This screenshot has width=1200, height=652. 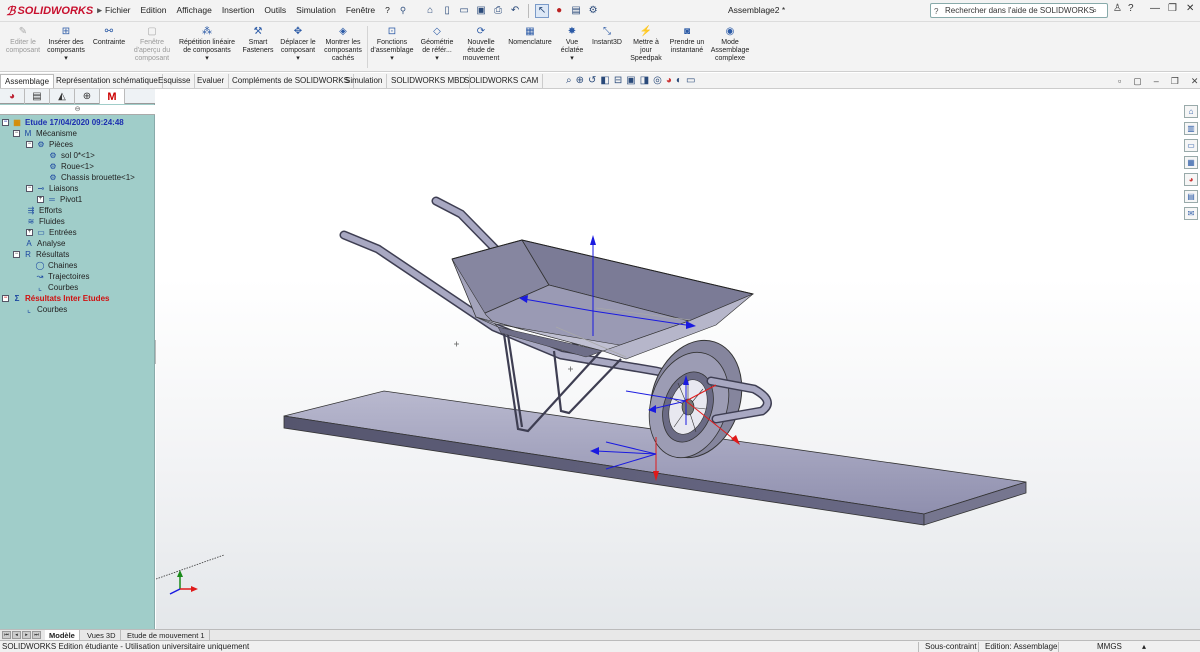 What do you see at coordinates (576, 11) in the screenshot?
I see `file-properties-icon: ▤` at bounding box center [576, 11].